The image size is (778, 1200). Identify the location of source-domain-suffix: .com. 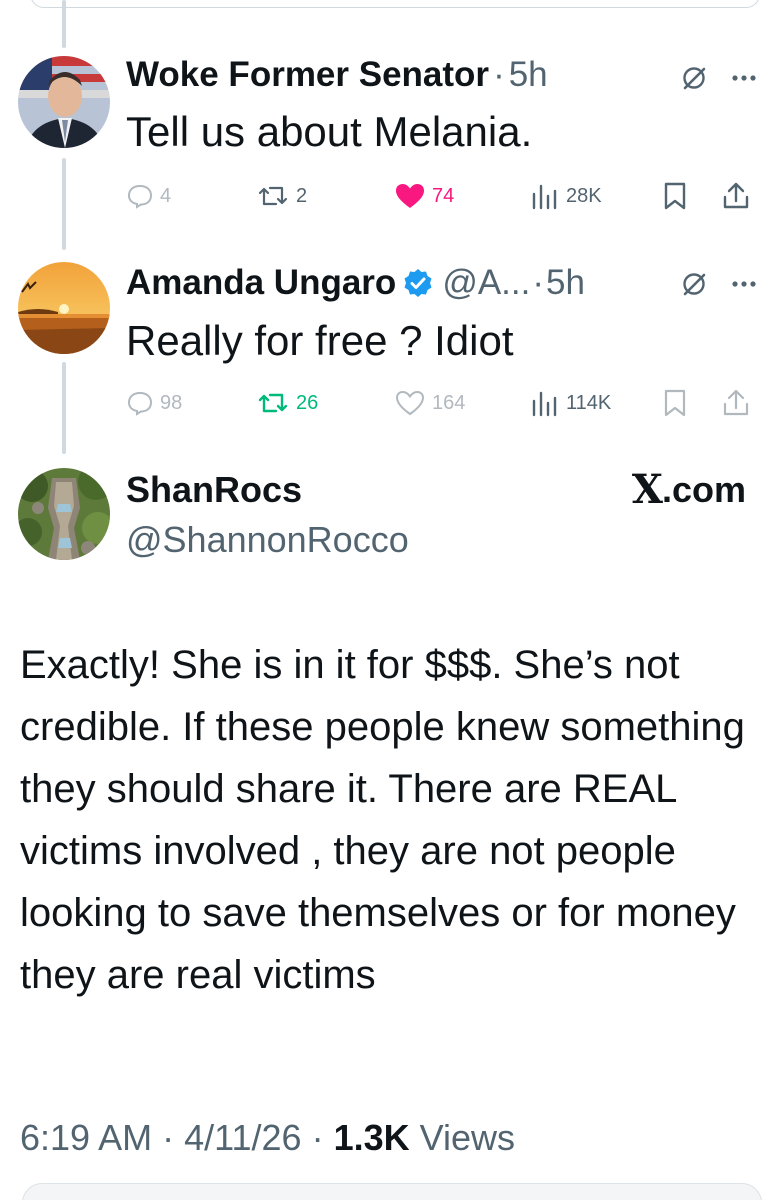
(703, 489).